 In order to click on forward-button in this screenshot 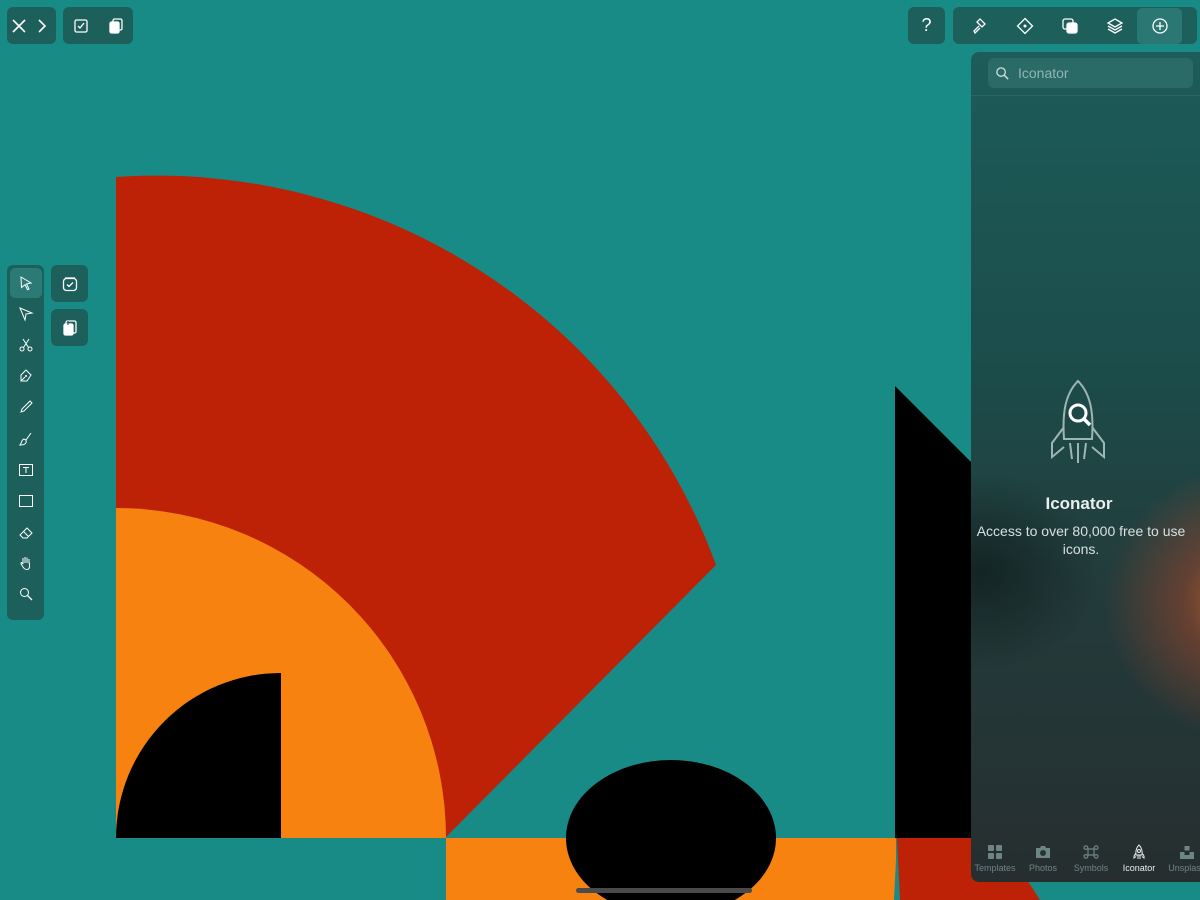, I will do `click(42, 26)`.